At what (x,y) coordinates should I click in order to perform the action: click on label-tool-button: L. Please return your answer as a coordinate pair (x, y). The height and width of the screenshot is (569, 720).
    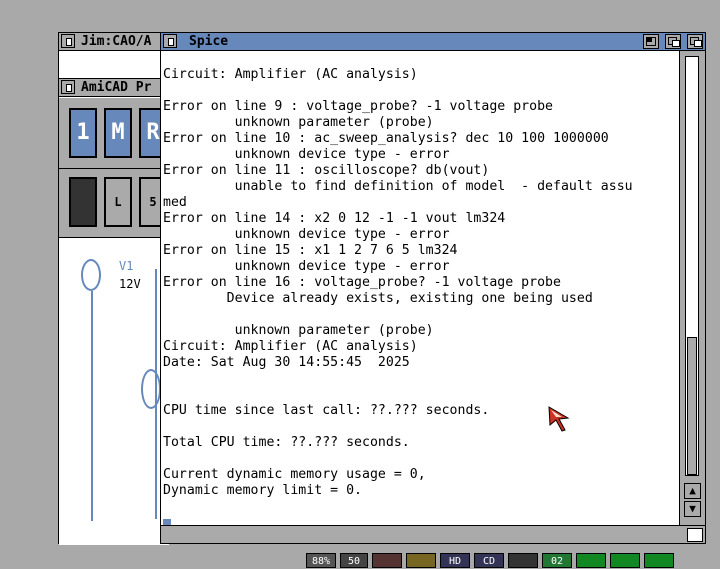
    Looking at the image, I should click on (118, 202).